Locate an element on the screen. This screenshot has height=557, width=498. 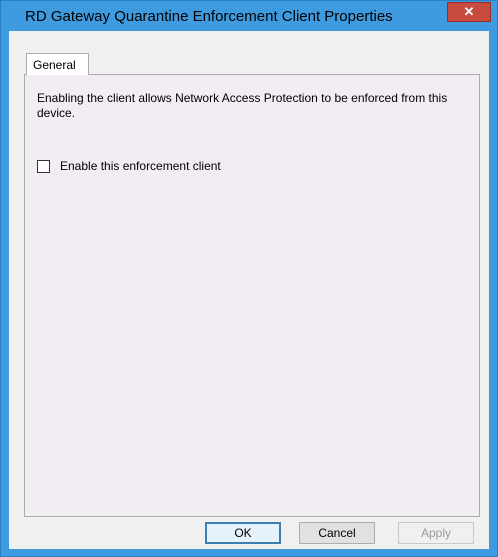
enable-client-checkbox is located at coordinates (43, 166).